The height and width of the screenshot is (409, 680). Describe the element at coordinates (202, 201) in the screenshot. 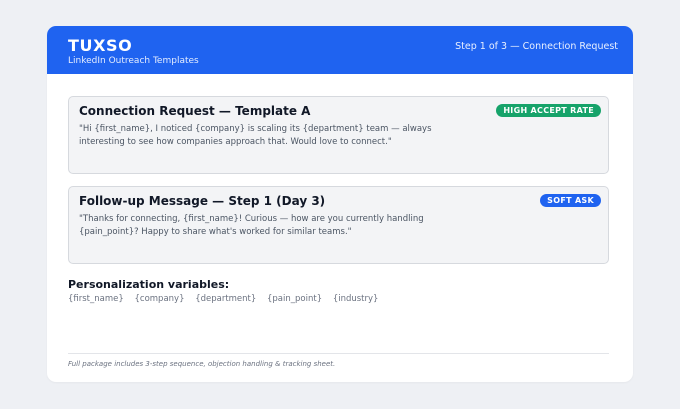

I see `template-title: Follow-up Message — Step 1 (Day 3)` at that location.